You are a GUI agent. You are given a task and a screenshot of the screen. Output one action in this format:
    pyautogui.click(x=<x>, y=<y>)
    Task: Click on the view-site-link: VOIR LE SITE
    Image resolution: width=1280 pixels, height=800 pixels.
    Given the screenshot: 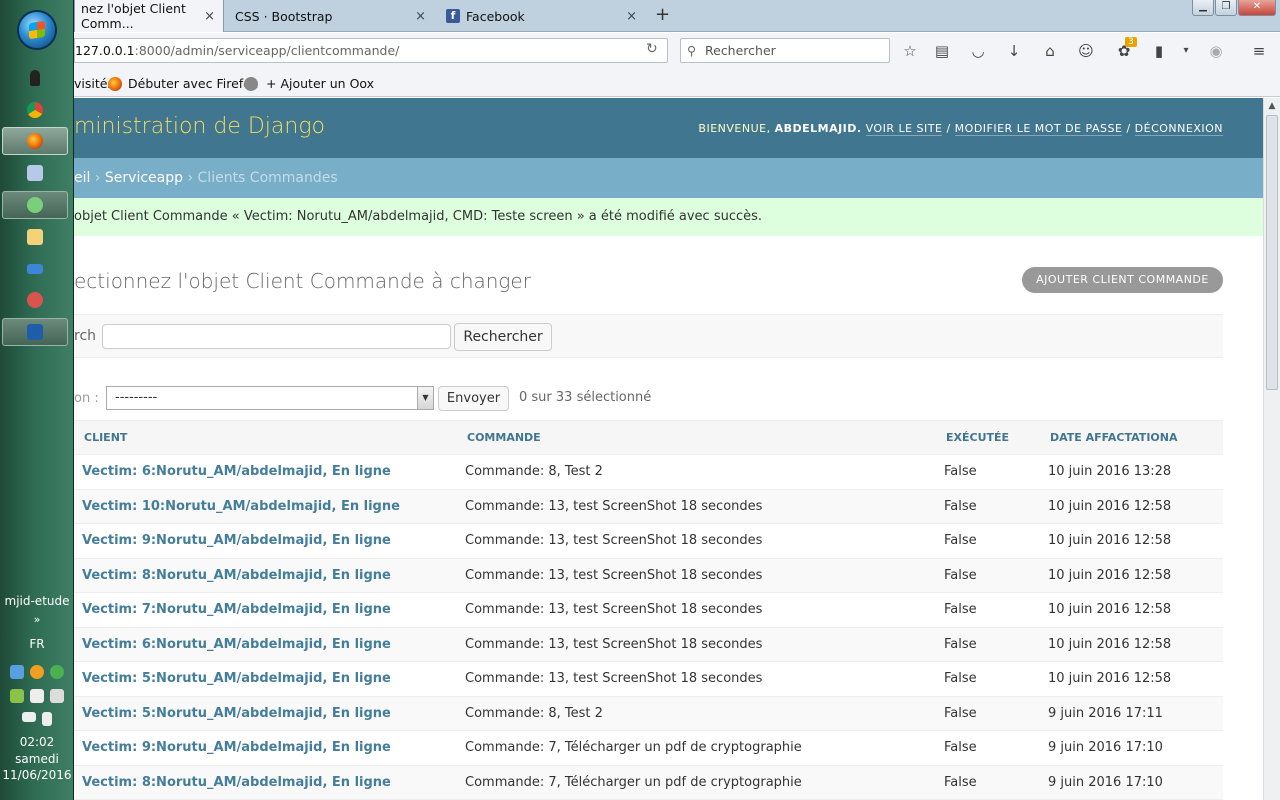 What is the action you would take?
    pyautogui.click(x=904, y=129)
    